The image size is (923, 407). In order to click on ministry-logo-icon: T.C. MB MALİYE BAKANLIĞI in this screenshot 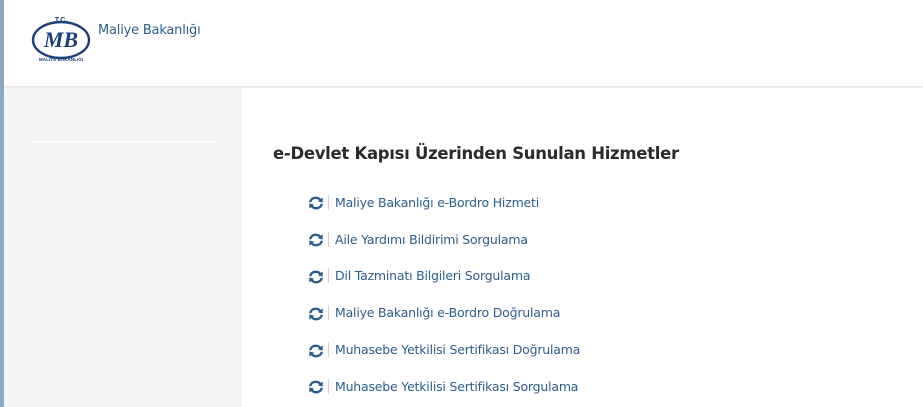, I will do `click(61, 39)`.